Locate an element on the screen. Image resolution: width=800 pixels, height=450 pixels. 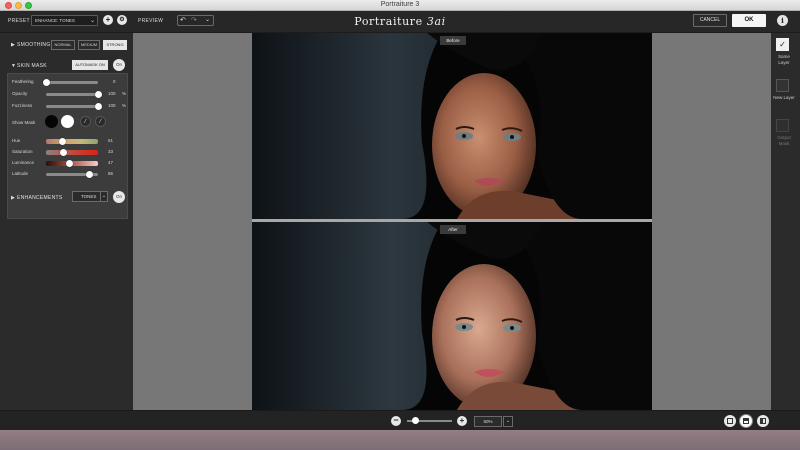
enhancements-value: TONES is located at coordinates (89, 196).